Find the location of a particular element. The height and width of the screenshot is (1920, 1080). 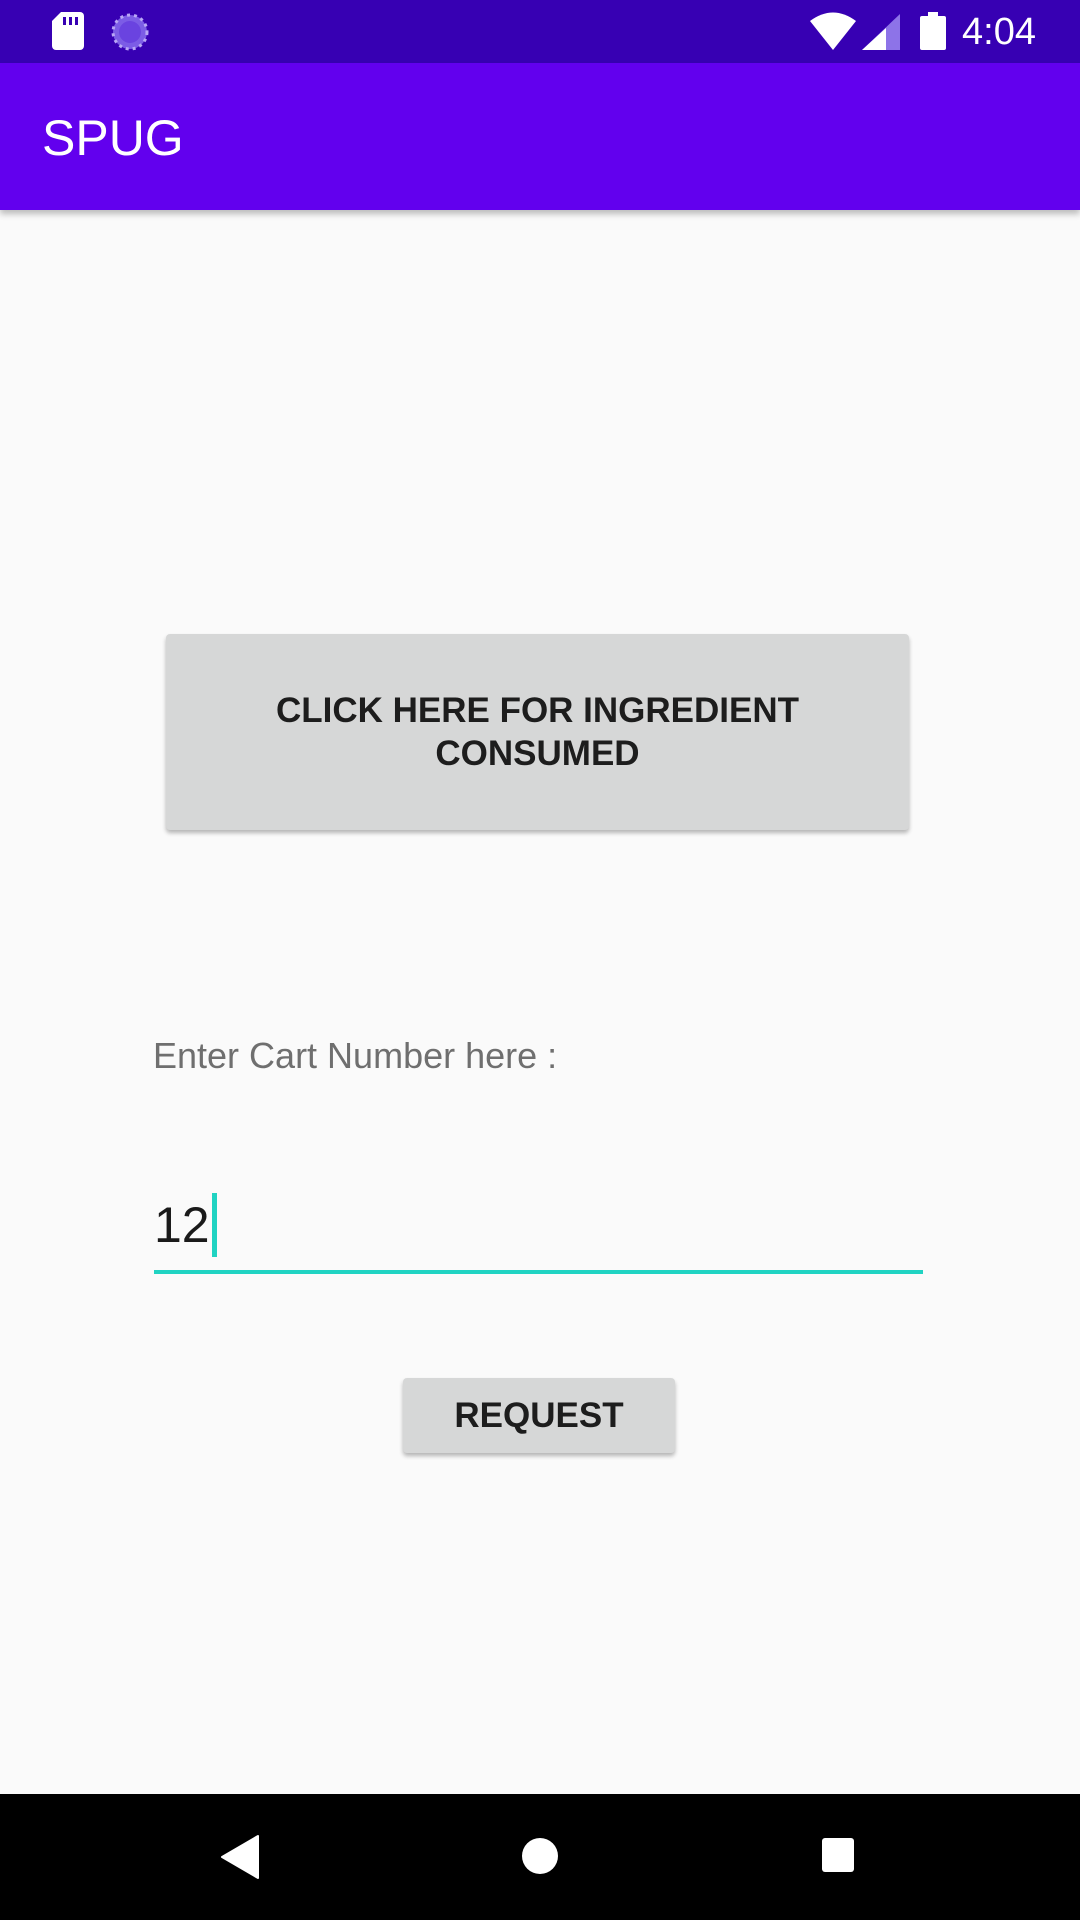

home-icon is located at coordinates (540, 1856).